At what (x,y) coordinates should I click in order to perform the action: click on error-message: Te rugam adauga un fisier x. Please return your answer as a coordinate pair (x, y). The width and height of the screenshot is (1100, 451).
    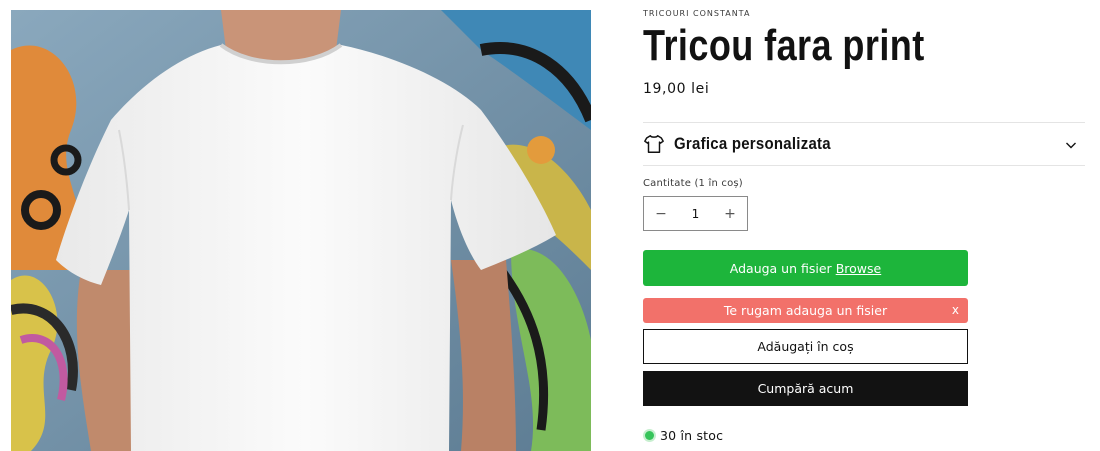
    Looking at the image, I should click on (805, 310).